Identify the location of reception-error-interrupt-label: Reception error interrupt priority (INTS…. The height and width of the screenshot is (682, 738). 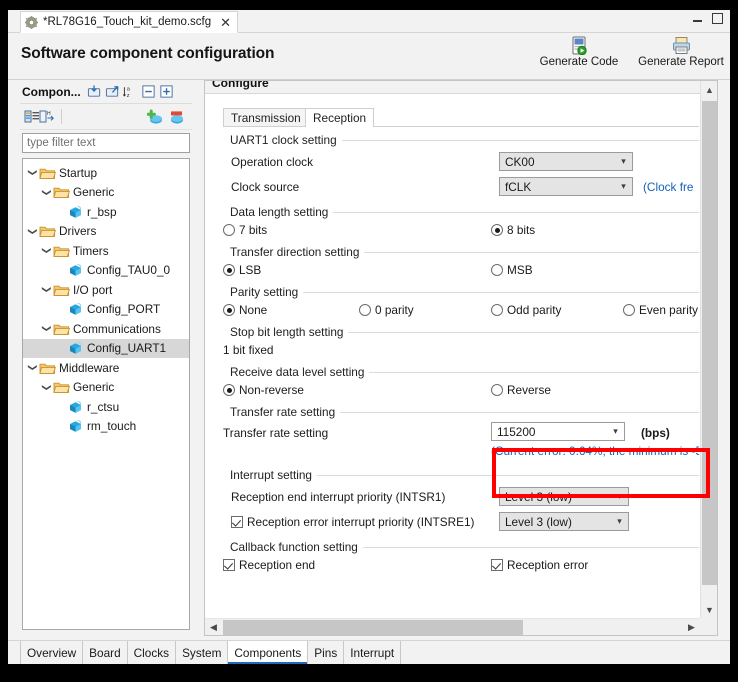
(361, 521).